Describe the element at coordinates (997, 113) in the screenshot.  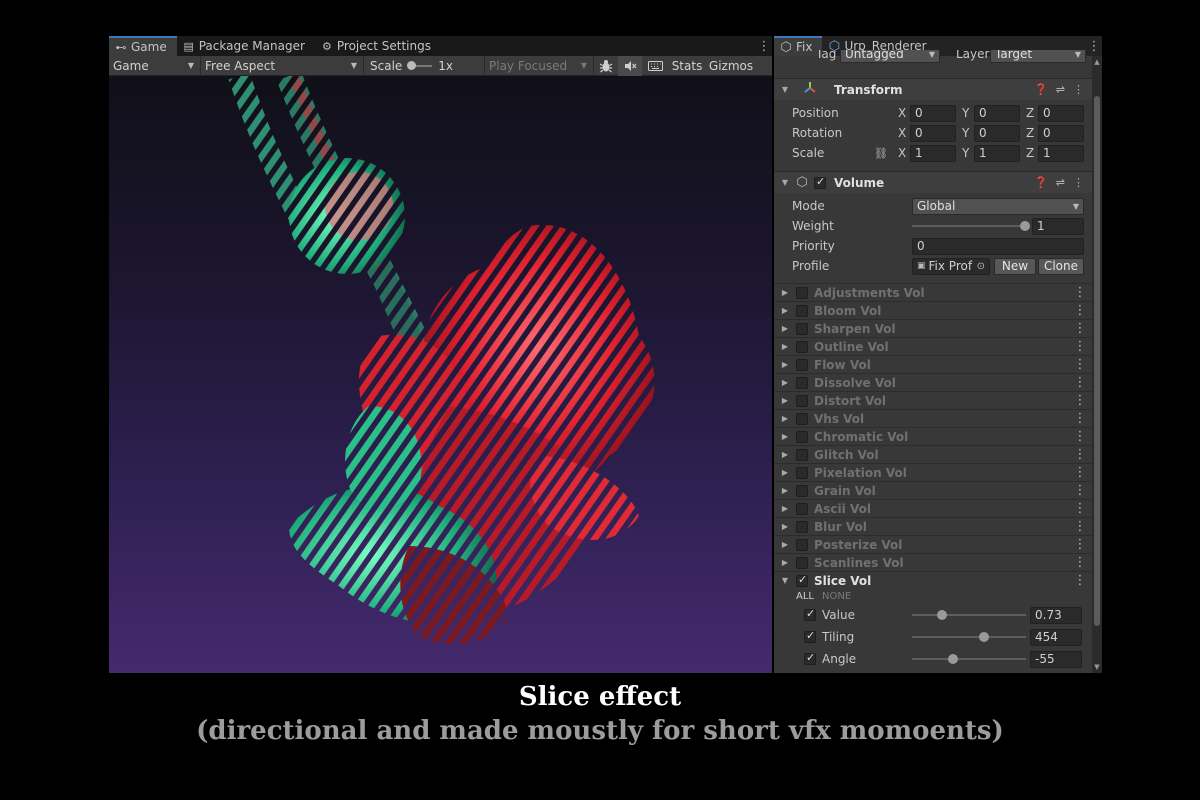
I see `position-y-field: 0` at that location.